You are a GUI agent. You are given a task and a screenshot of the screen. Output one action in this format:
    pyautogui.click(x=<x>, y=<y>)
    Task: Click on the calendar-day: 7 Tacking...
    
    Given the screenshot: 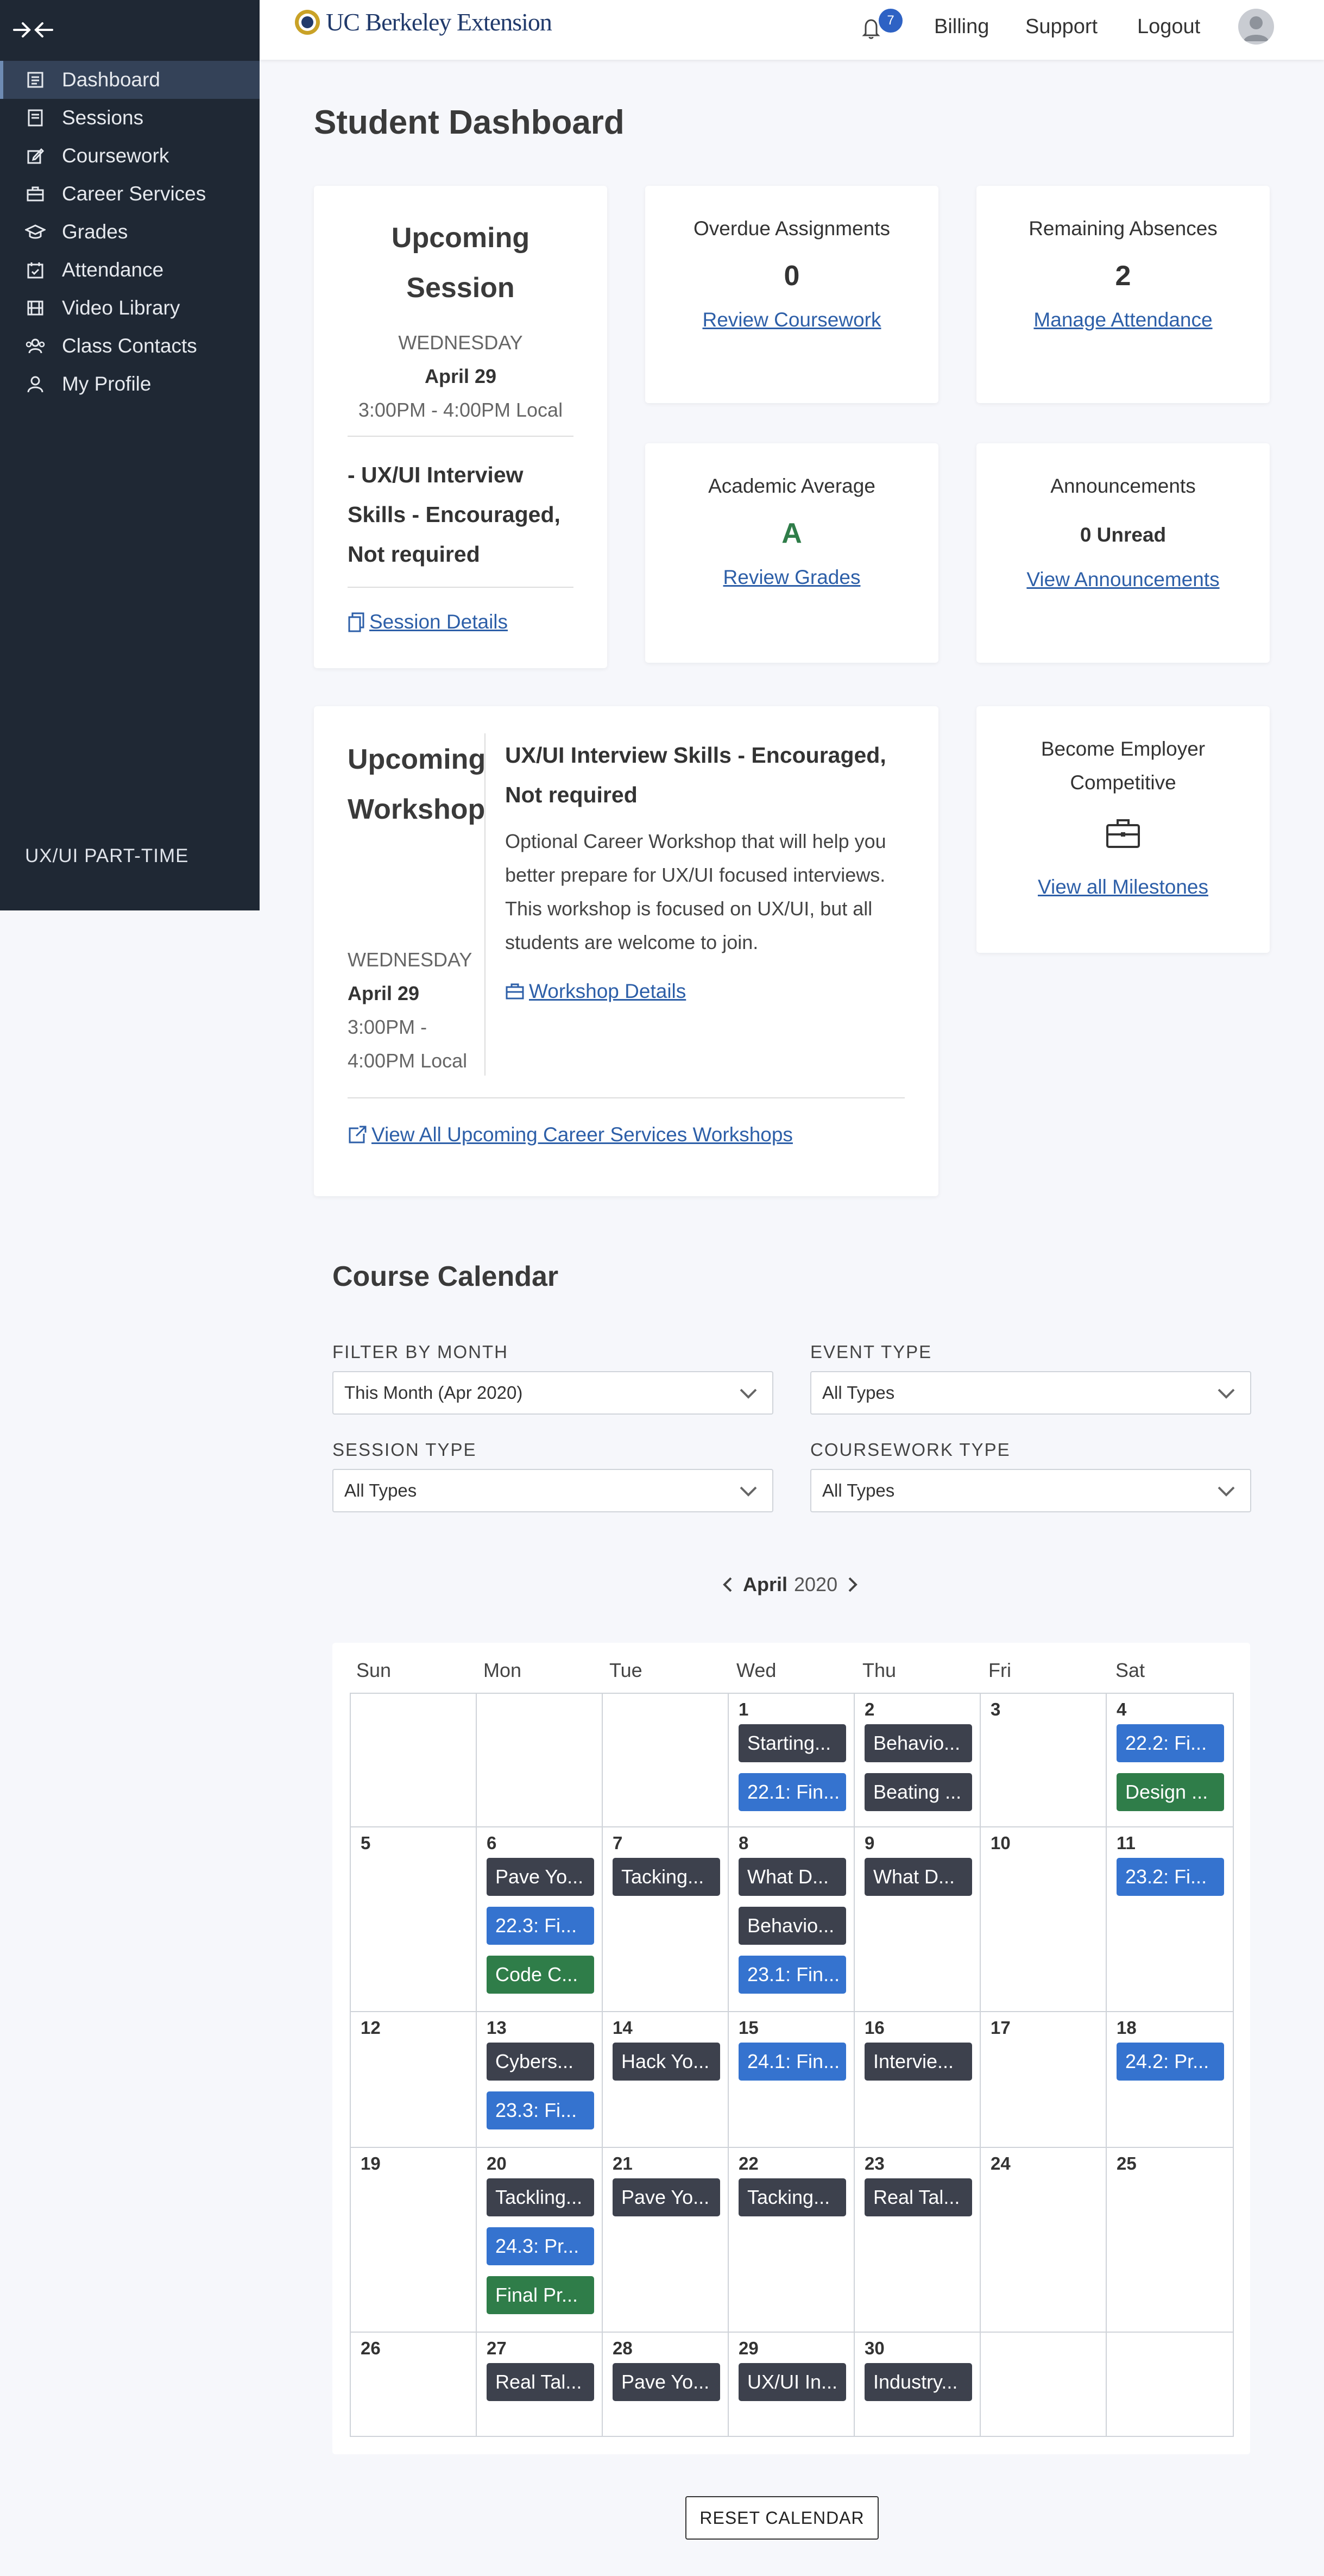 What is the action you would take?
    pyautogui.click(x=666, y=1919)
    